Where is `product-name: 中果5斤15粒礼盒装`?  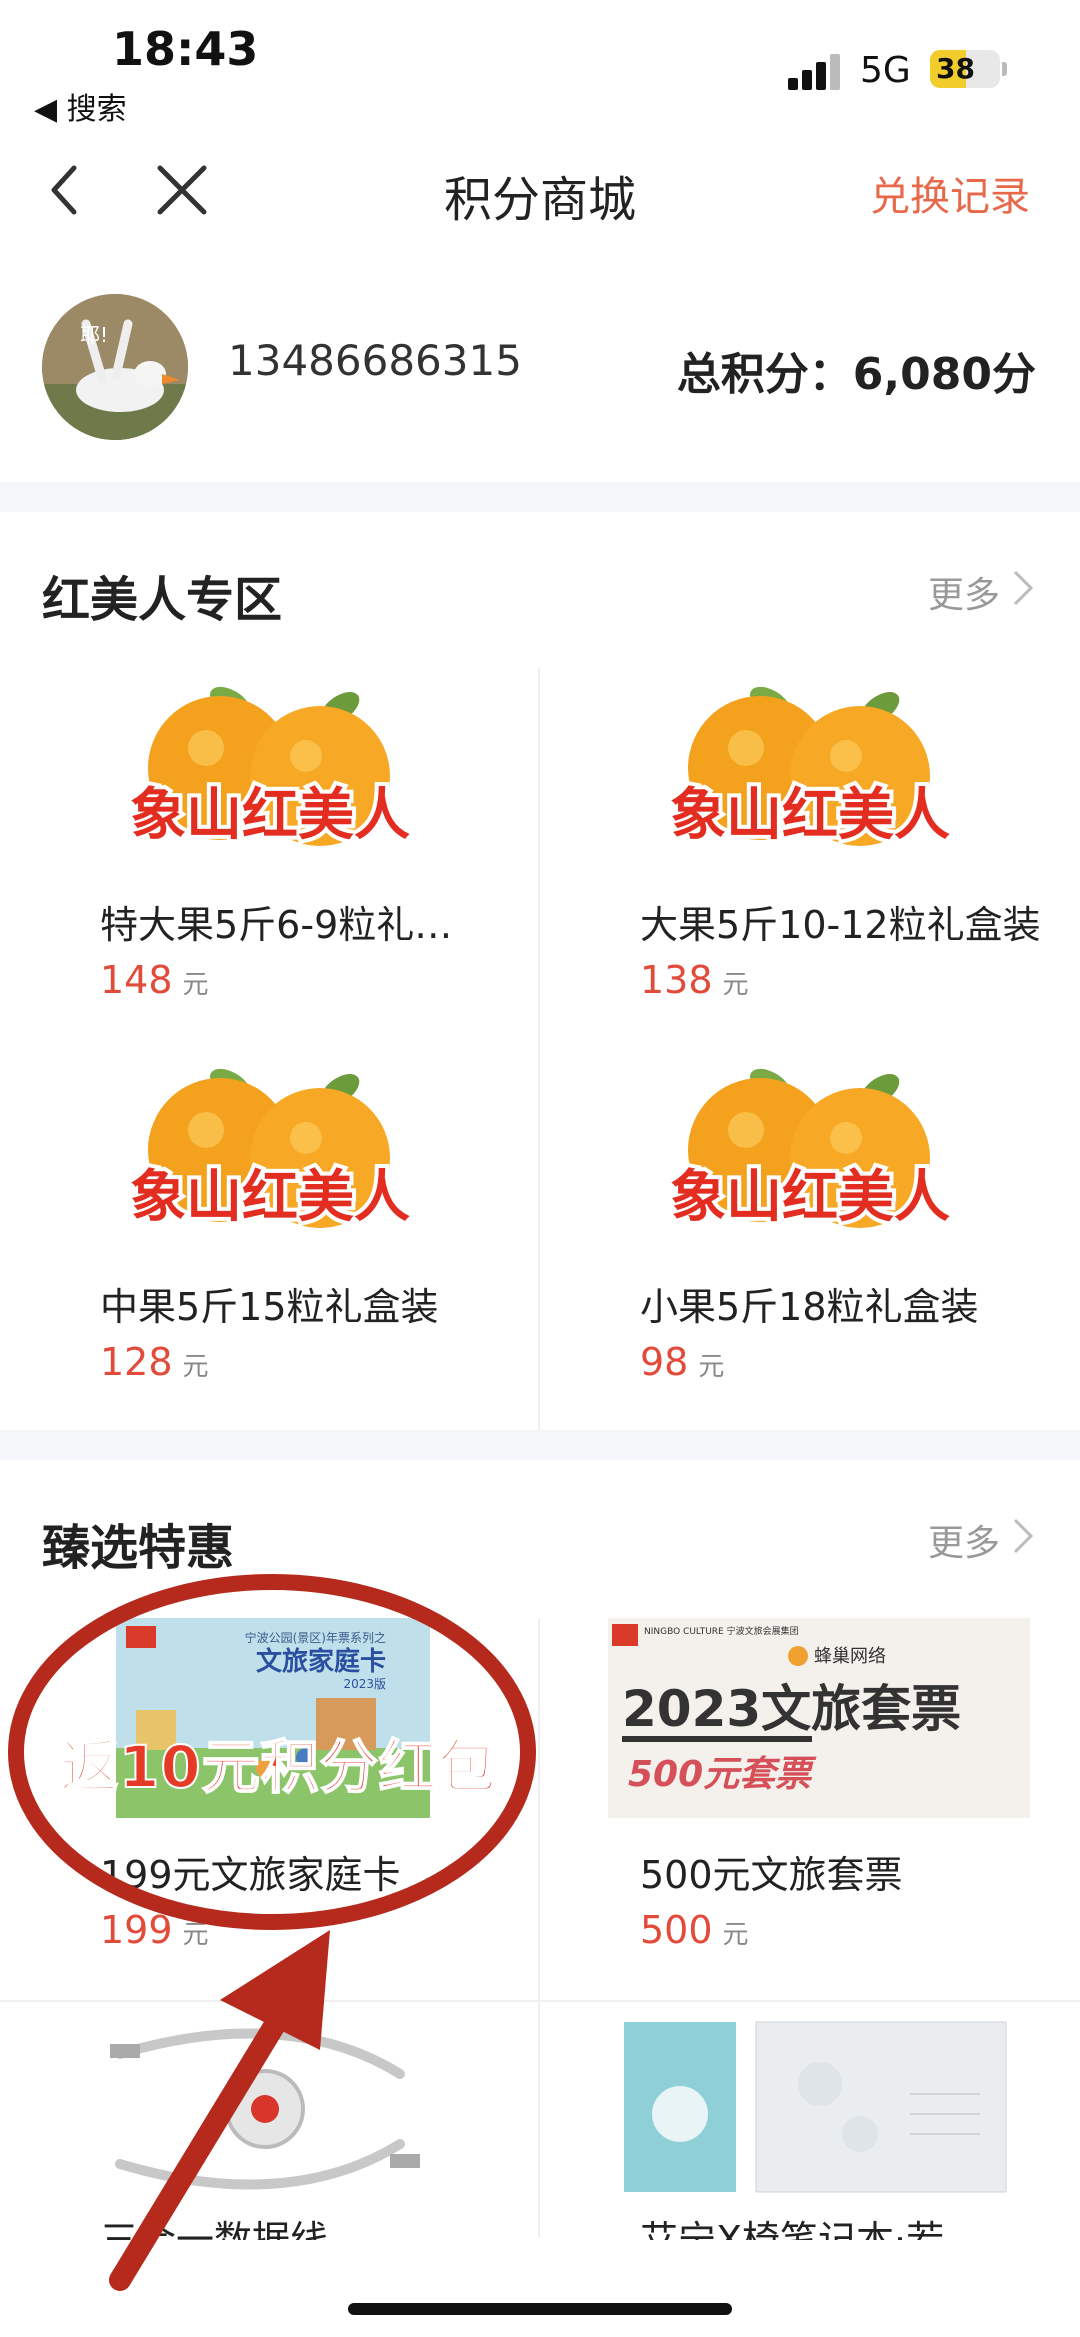 product-name: 中果5斤15粒礼盒装 is located at coordinates (269, 1307).